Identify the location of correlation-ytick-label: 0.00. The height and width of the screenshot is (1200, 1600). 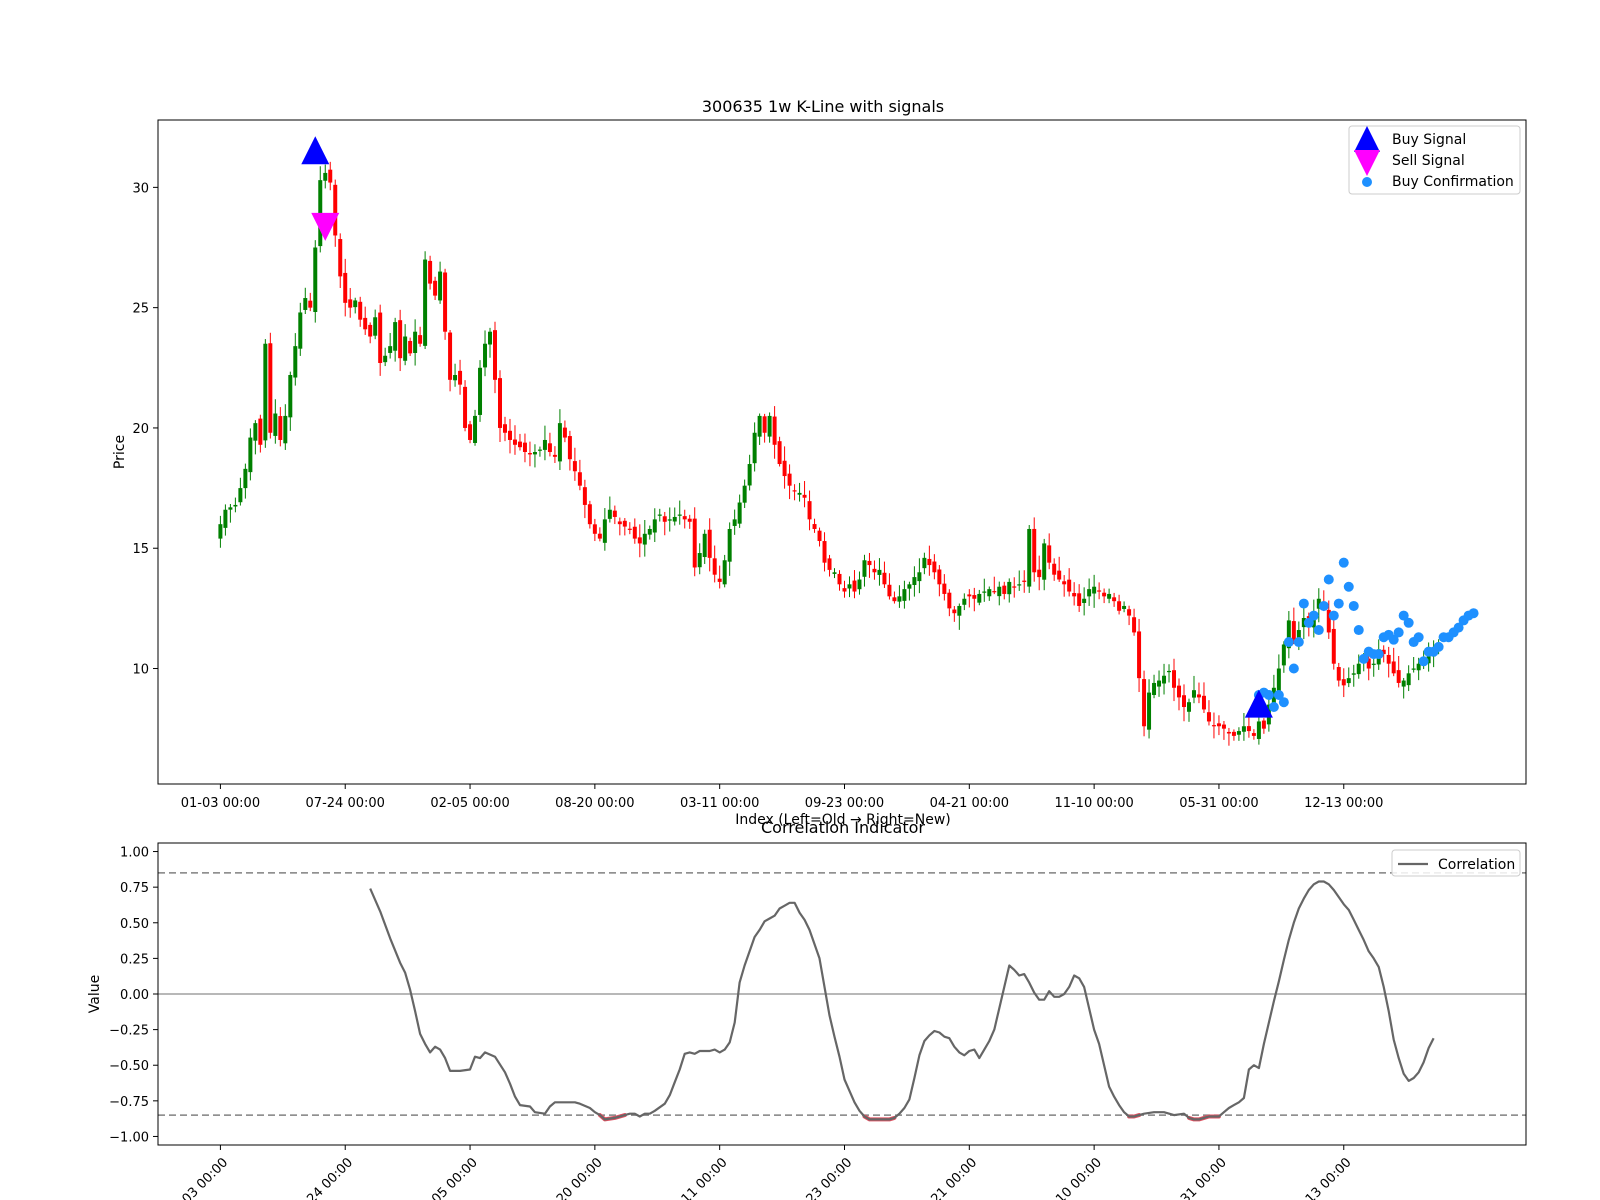
(134, 995).